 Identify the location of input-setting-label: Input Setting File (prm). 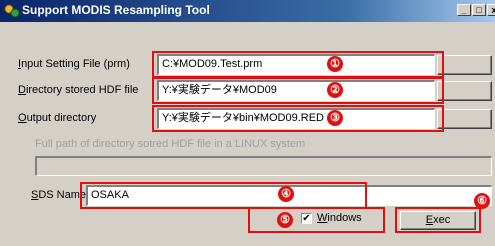
(74, 64).